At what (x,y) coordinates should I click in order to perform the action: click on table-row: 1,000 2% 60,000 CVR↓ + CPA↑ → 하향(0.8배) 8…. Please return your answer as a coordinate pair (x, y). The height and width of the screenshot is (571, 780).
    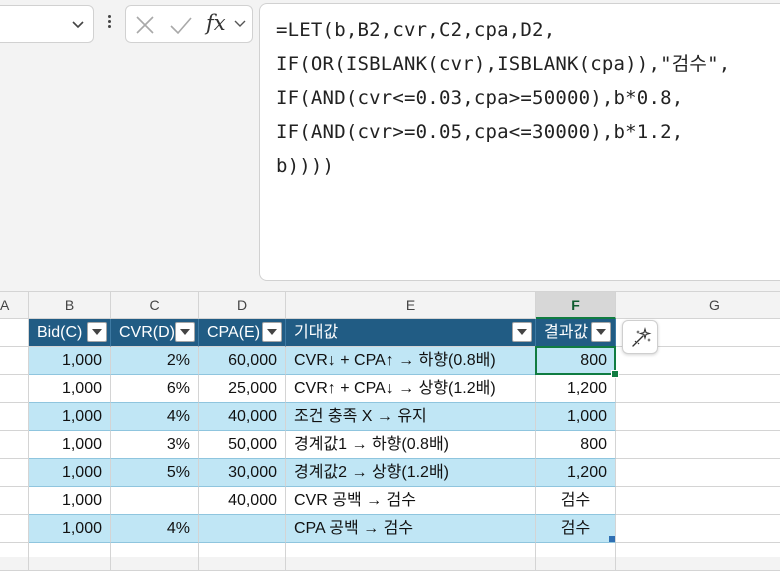
    Looking at the image, I should click on (390, 361).